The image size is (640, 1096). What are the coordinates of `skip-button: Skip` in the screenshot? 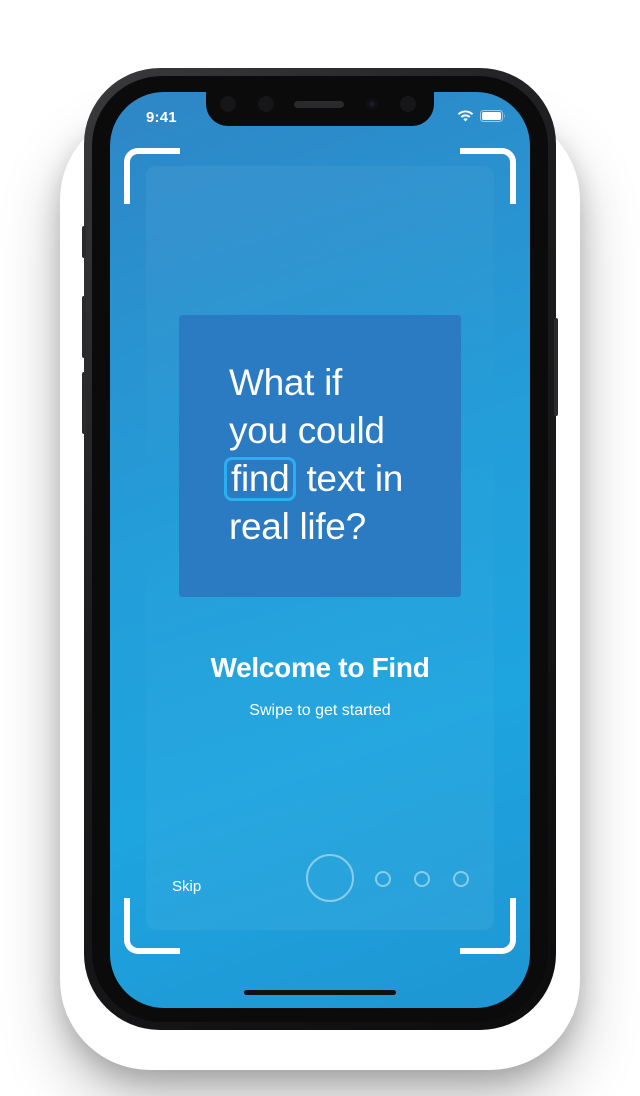 It's located at (186, 886).